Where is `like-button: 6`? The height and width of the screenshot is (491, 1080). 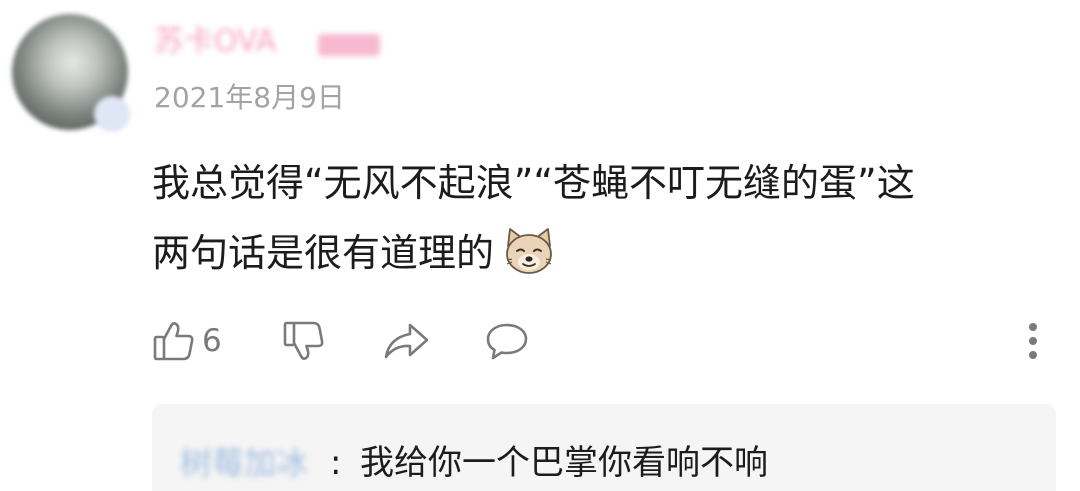
like-button: 6 is located at coordinates (187, 341).